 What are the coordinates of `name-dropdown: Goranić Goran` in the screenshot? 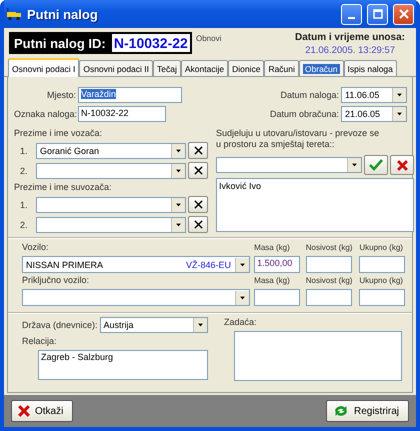 It's located at (111, 150).